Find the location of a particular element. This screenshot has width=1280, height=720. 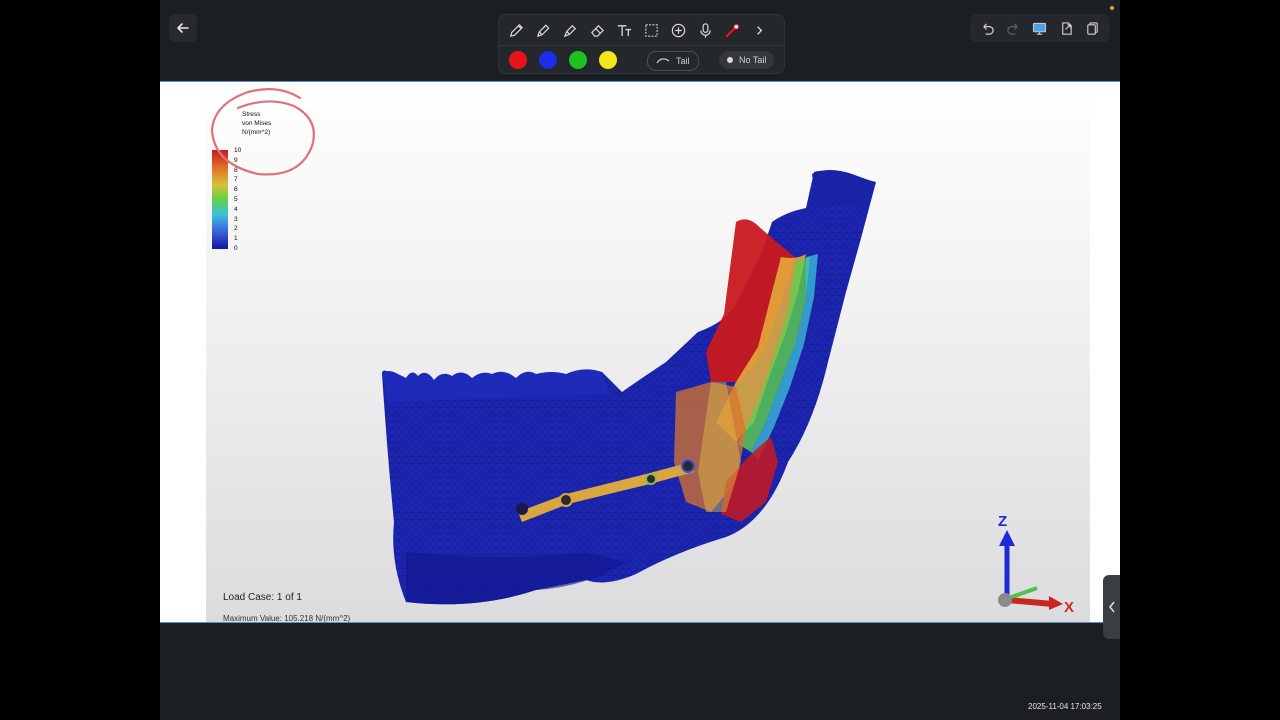

no-tail-toggle: No Tail is located at coordinates (747, 60).